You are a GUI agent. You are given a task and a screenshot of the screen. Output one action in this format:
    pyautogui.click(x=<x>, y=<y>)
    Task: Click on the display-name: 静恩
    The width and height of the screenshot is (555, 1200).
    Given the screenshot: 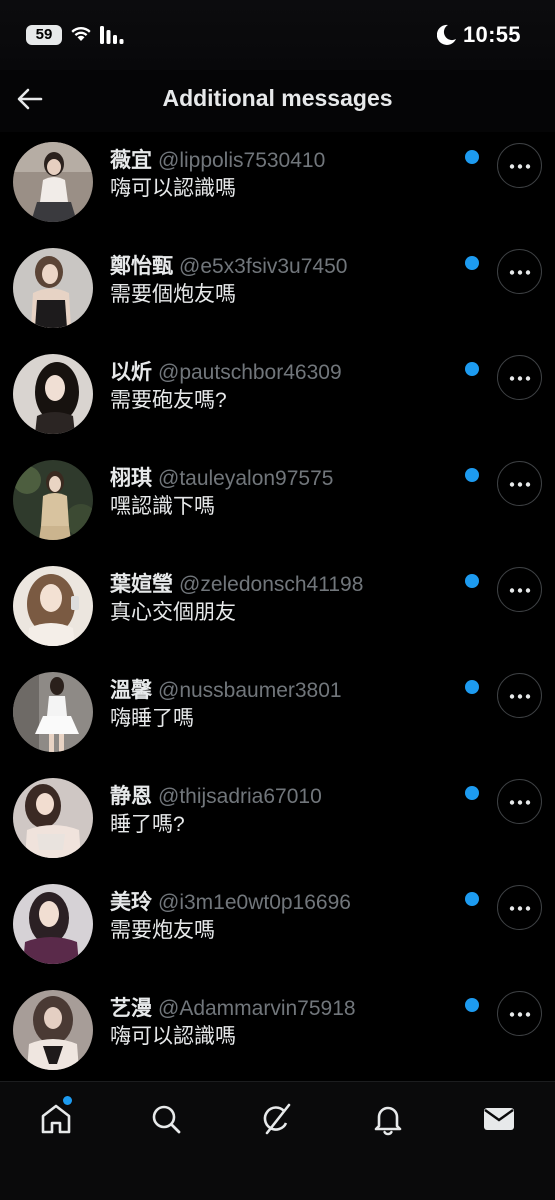 What is the action you would take?
    pyautogui.click(x=131, y=796)
    